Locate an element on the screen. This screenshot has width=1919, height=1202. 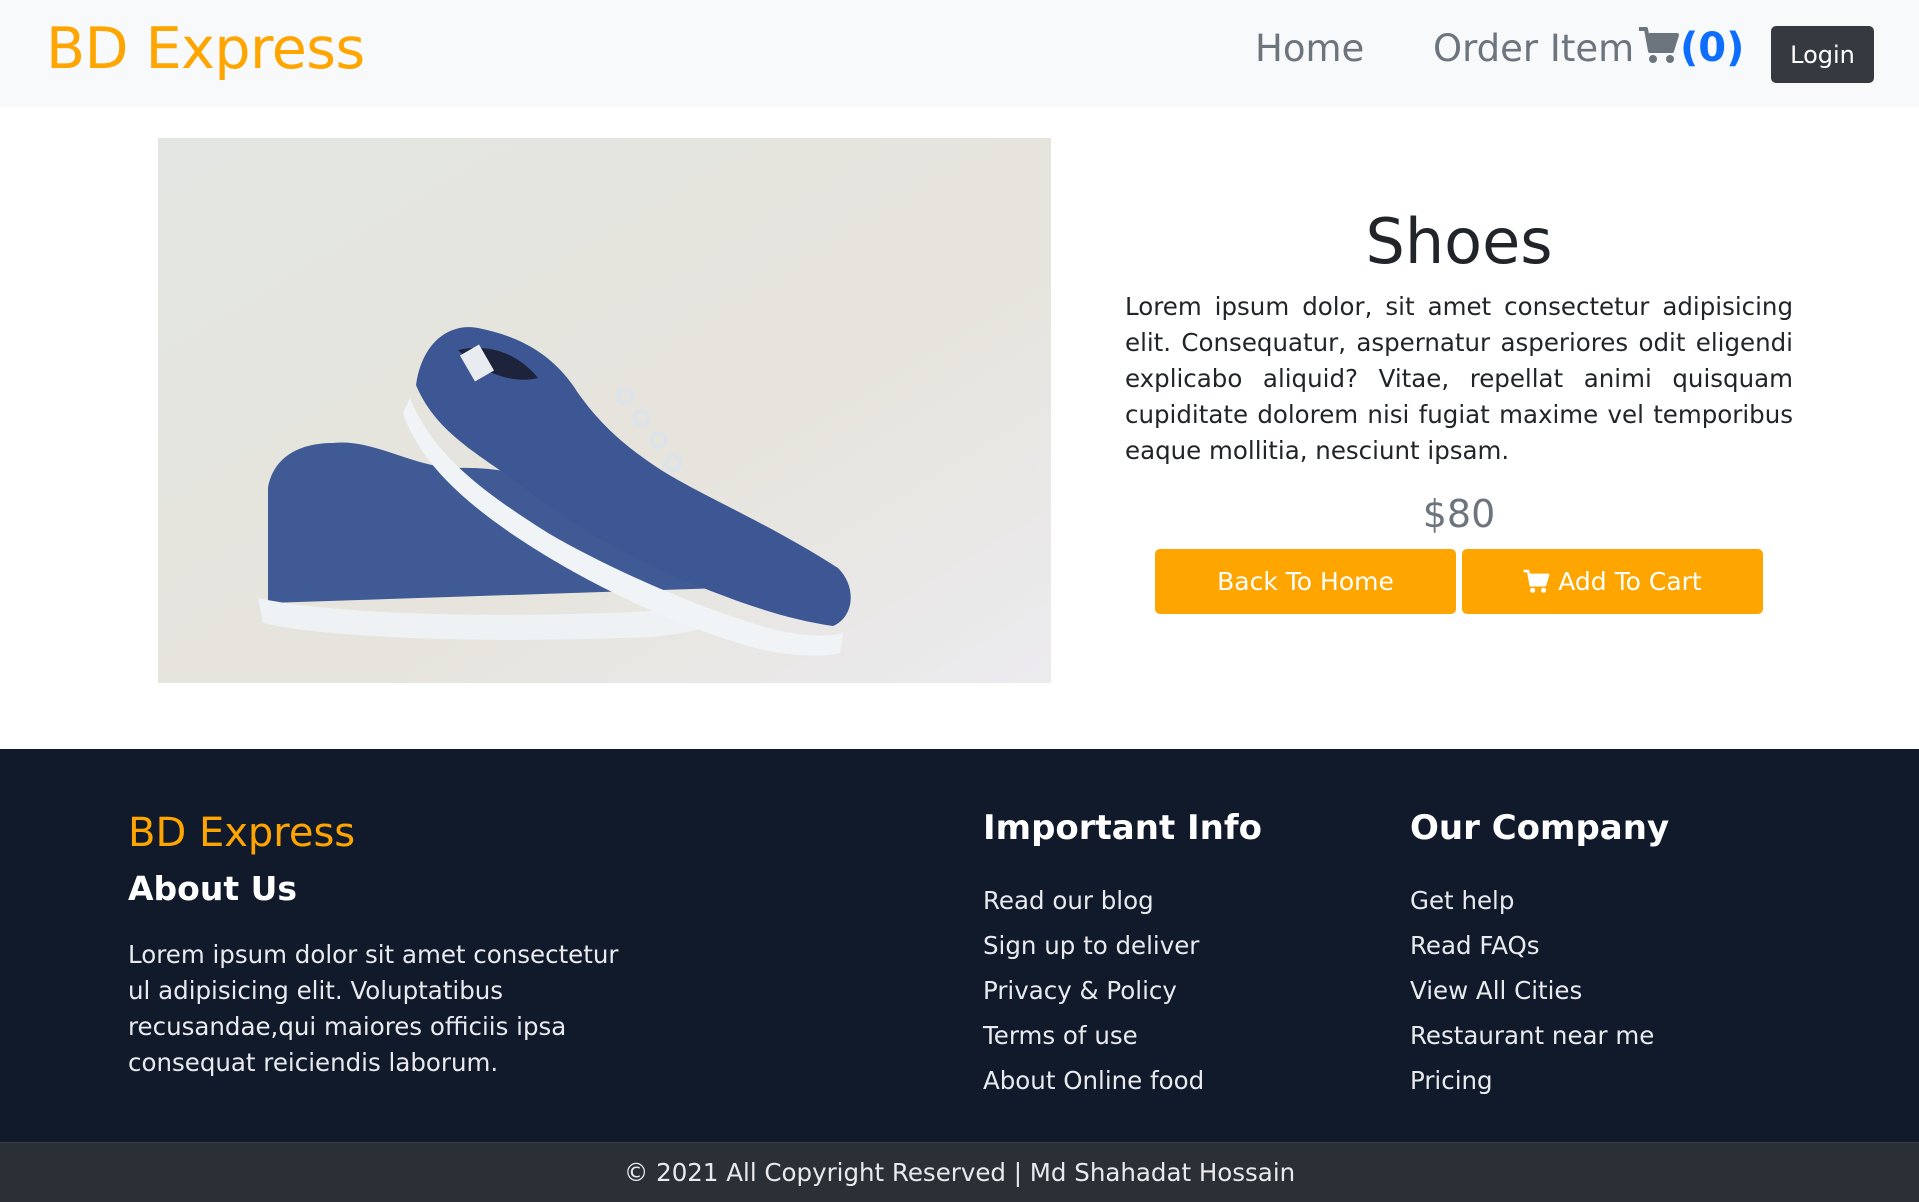
cart-count-badge: (0) is located at coordinates (1712, 48).